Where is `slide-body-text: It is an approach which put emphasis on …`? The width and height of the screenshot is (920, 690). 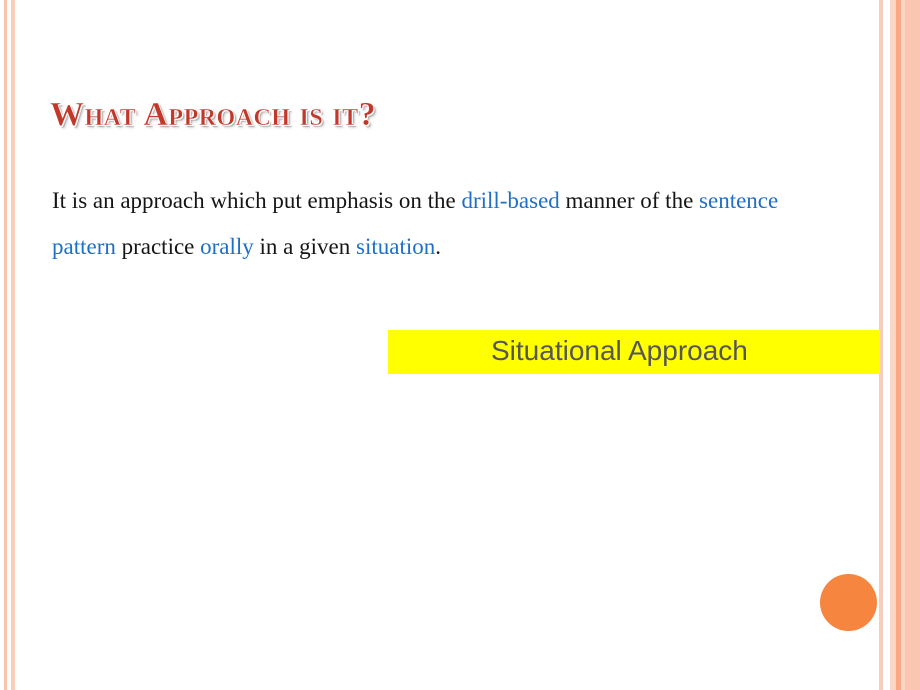 slide-body-text: It is an approach which put emphasis on … is located at coordinates (447, 224).